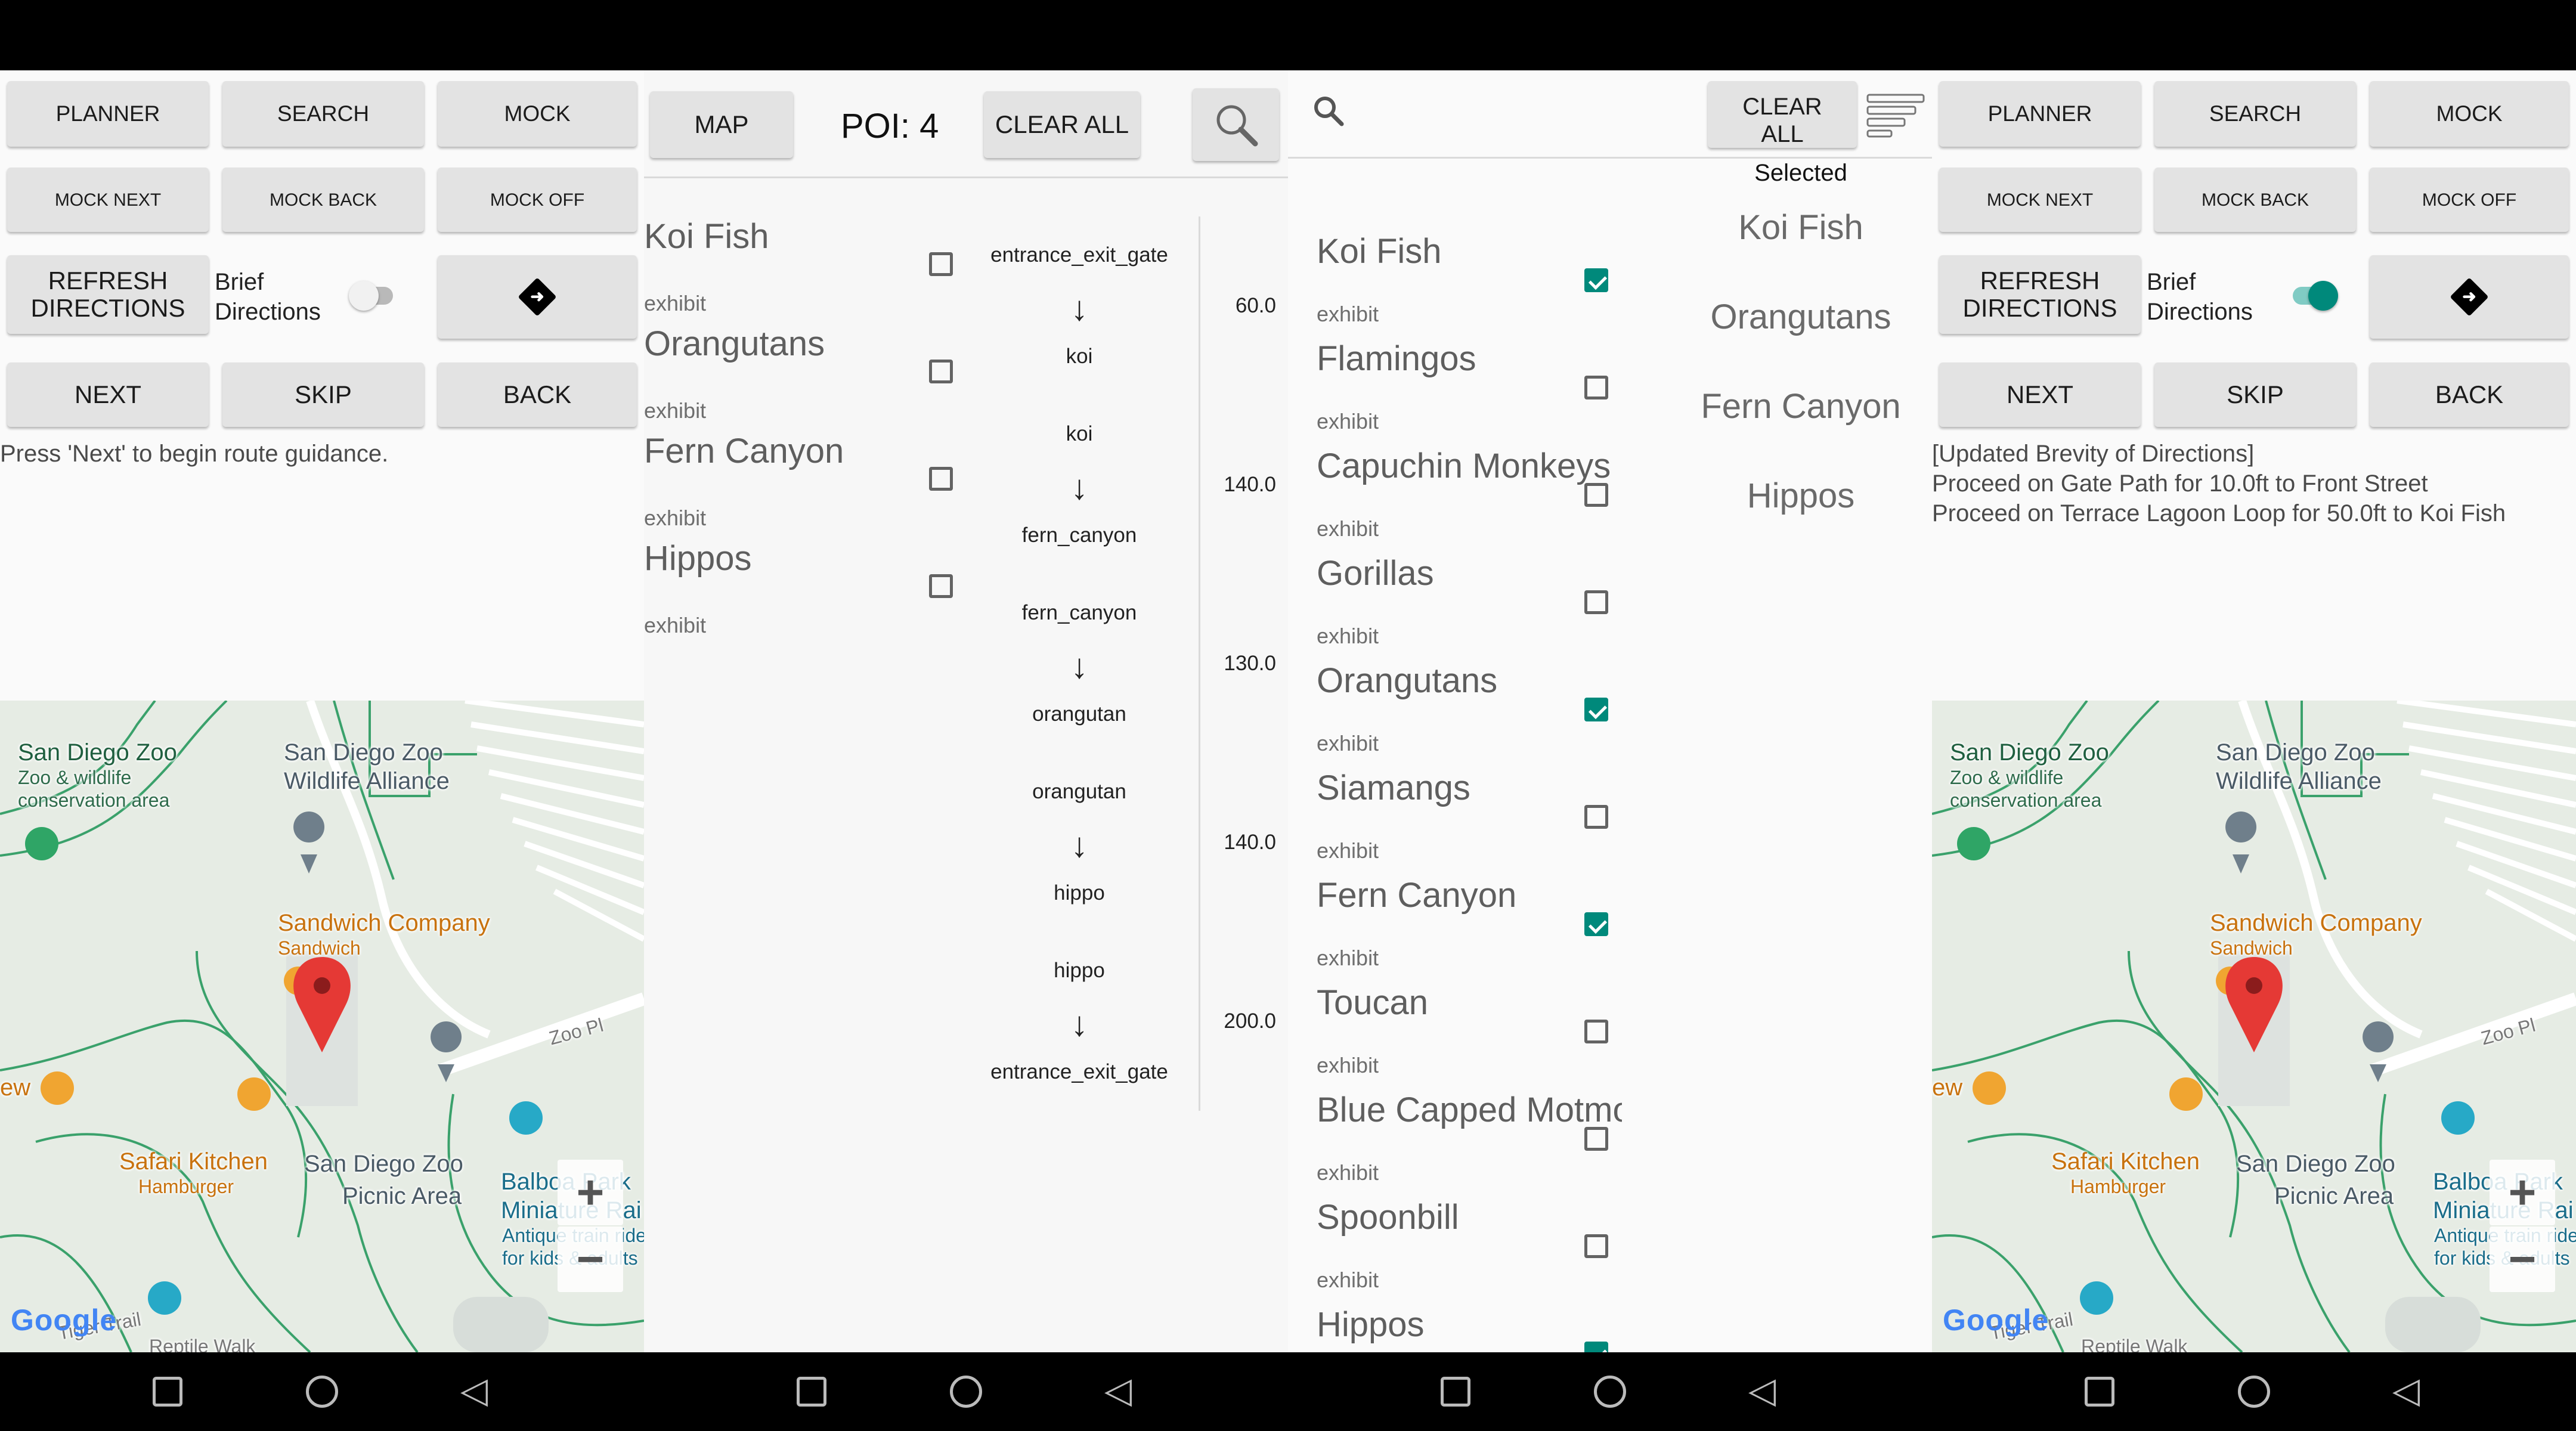  I want to click on selected-item: Hippos, so click(1801, 496).